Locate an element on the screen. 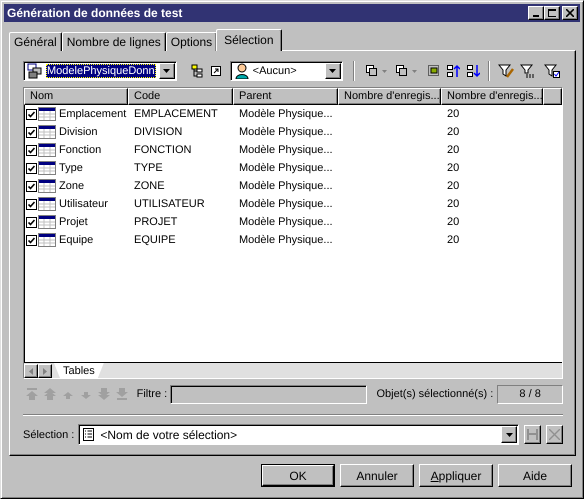  table-cell: DIVISION is located at coordinates (158, 132).